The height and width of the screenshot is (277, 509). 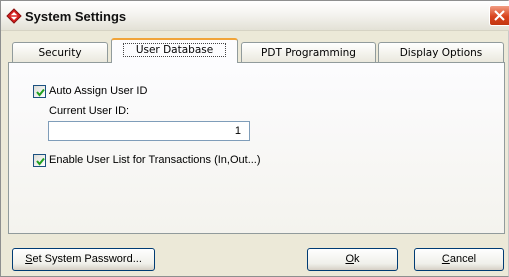 What do you see at coordinates (149, 131) in the screenshot?
I see `current-user-id-field: 1` at bounding box center [149, 131].